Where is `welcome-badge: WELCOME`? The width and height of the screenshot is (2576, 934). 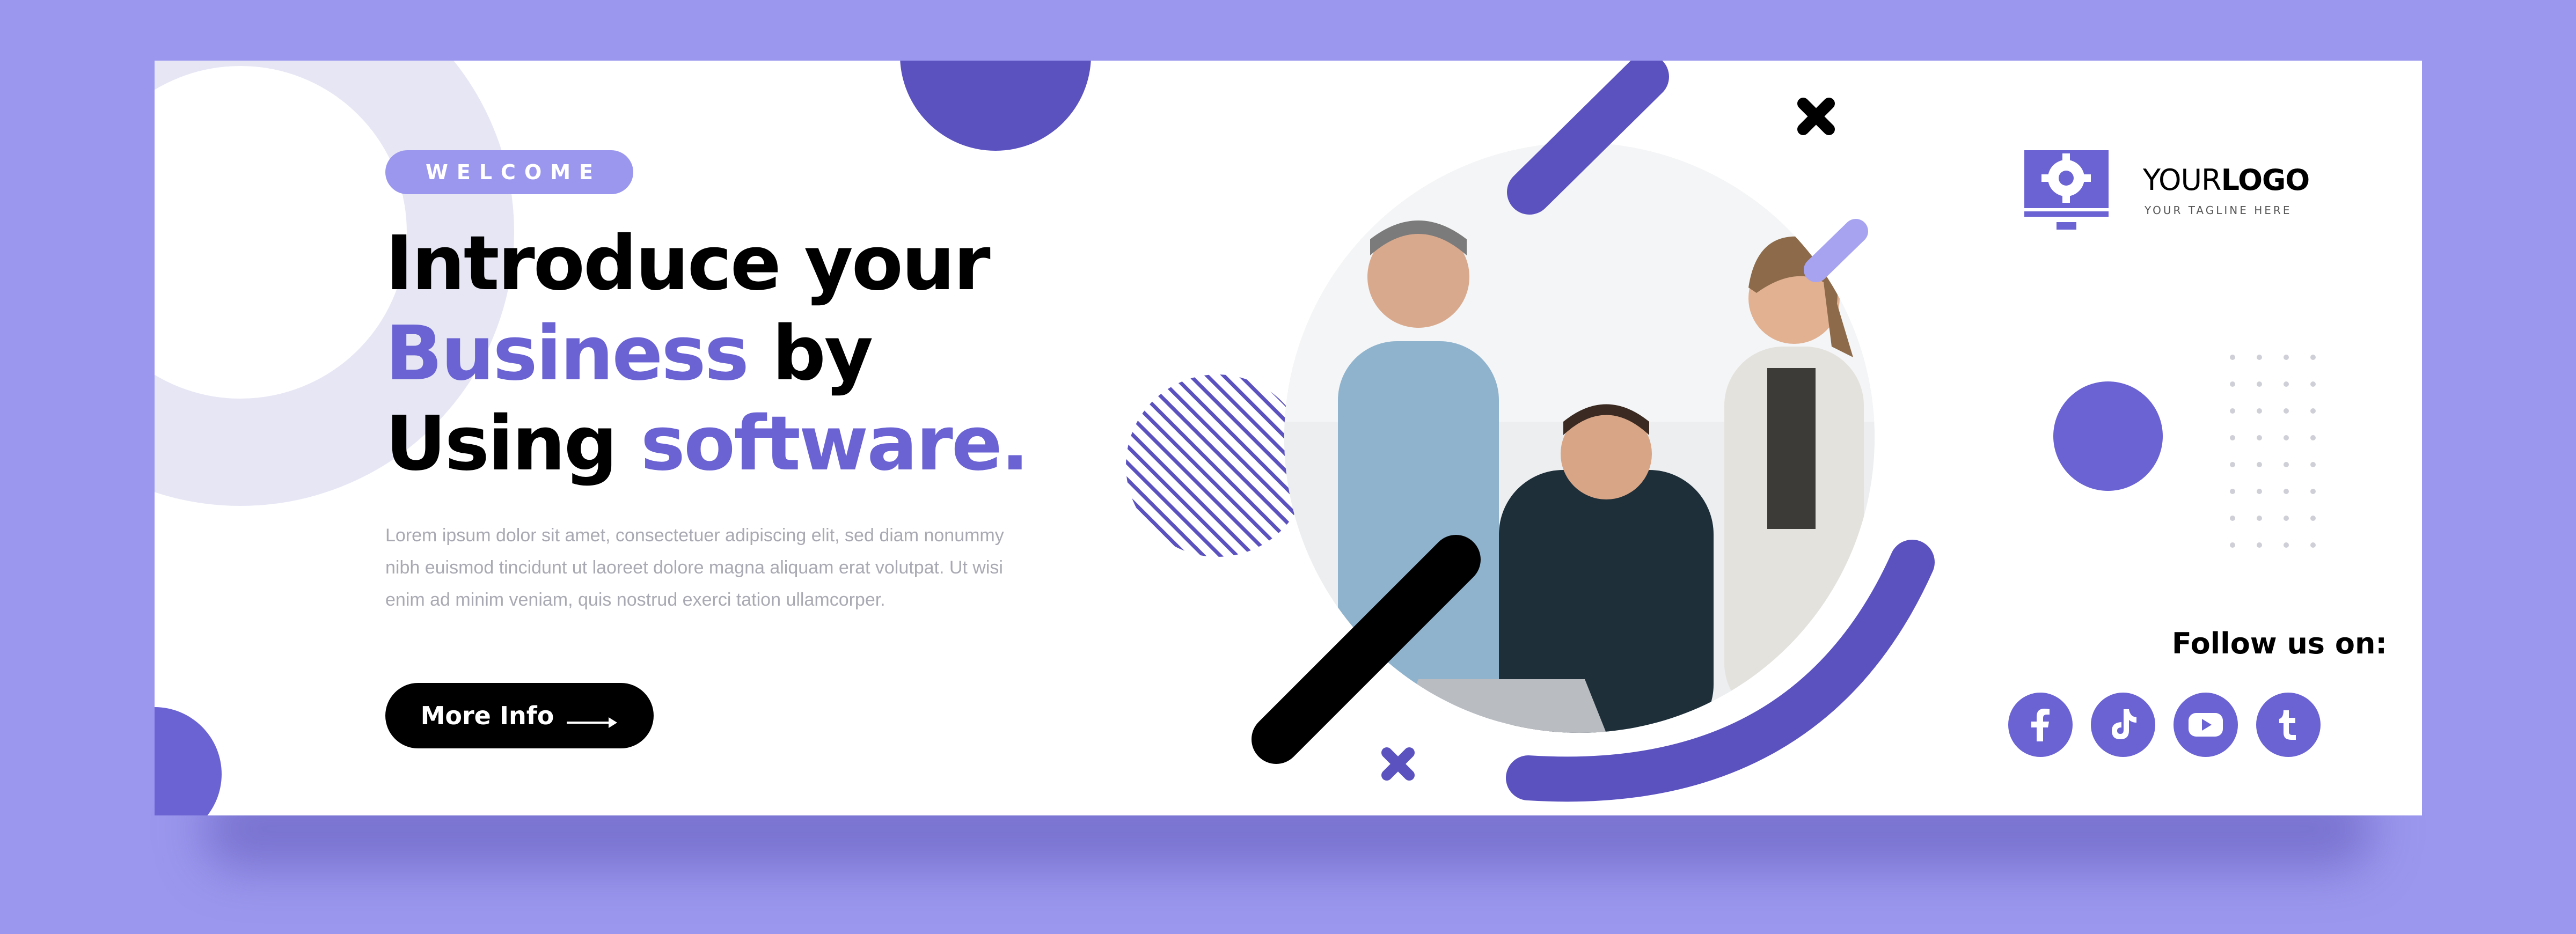 welcome-badge: WELCOME is located at coordinates (509, 172).